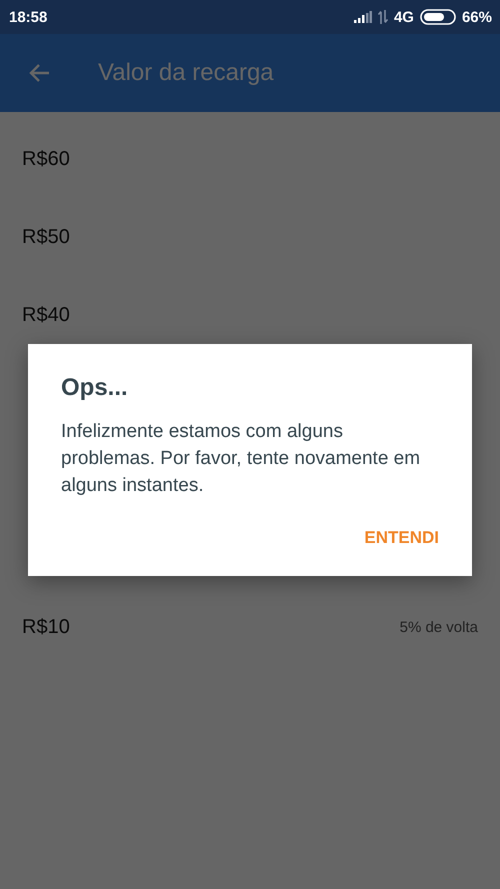 The height and width of the screenshot is (889, 500). What do you see at coordinates (46, 315) in the screenshot?
I see `amount-label: R$40` at bounding box center [46, 315].